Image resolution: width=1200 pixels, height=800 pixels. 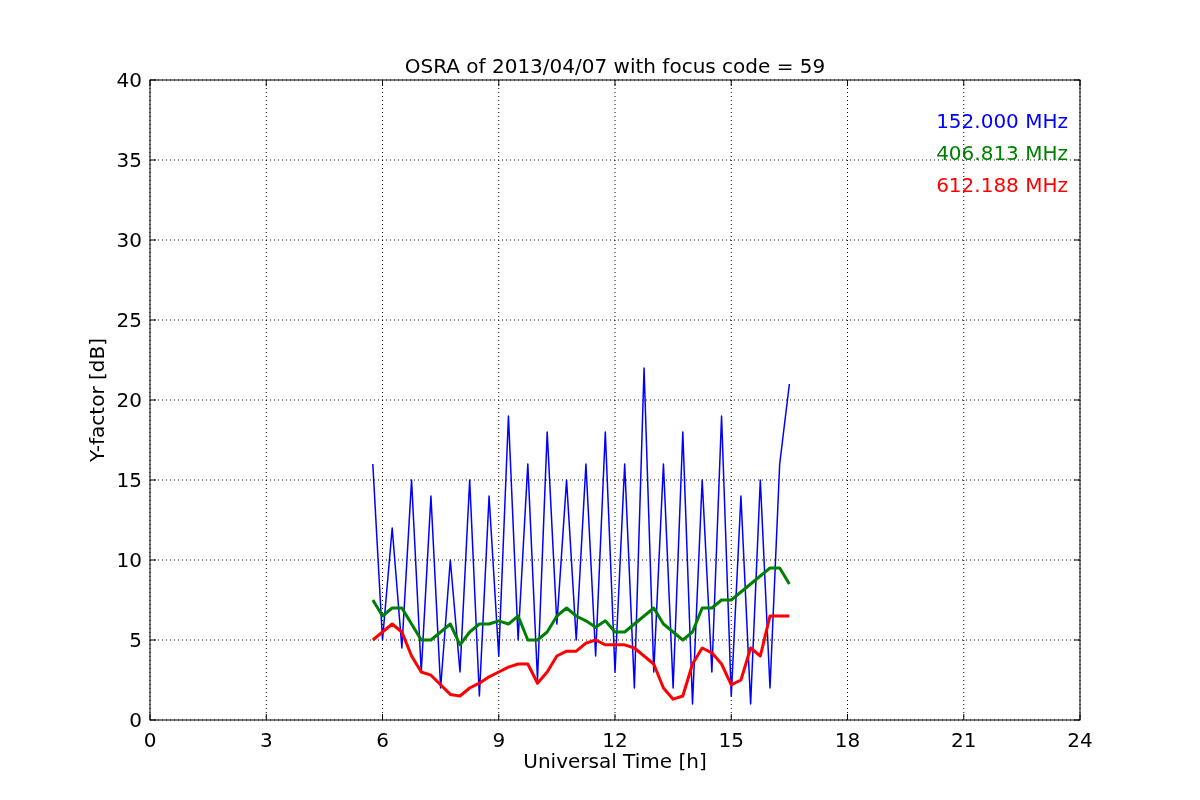 I want to click on y-tick-label: 40, so click(x=129, y=80).